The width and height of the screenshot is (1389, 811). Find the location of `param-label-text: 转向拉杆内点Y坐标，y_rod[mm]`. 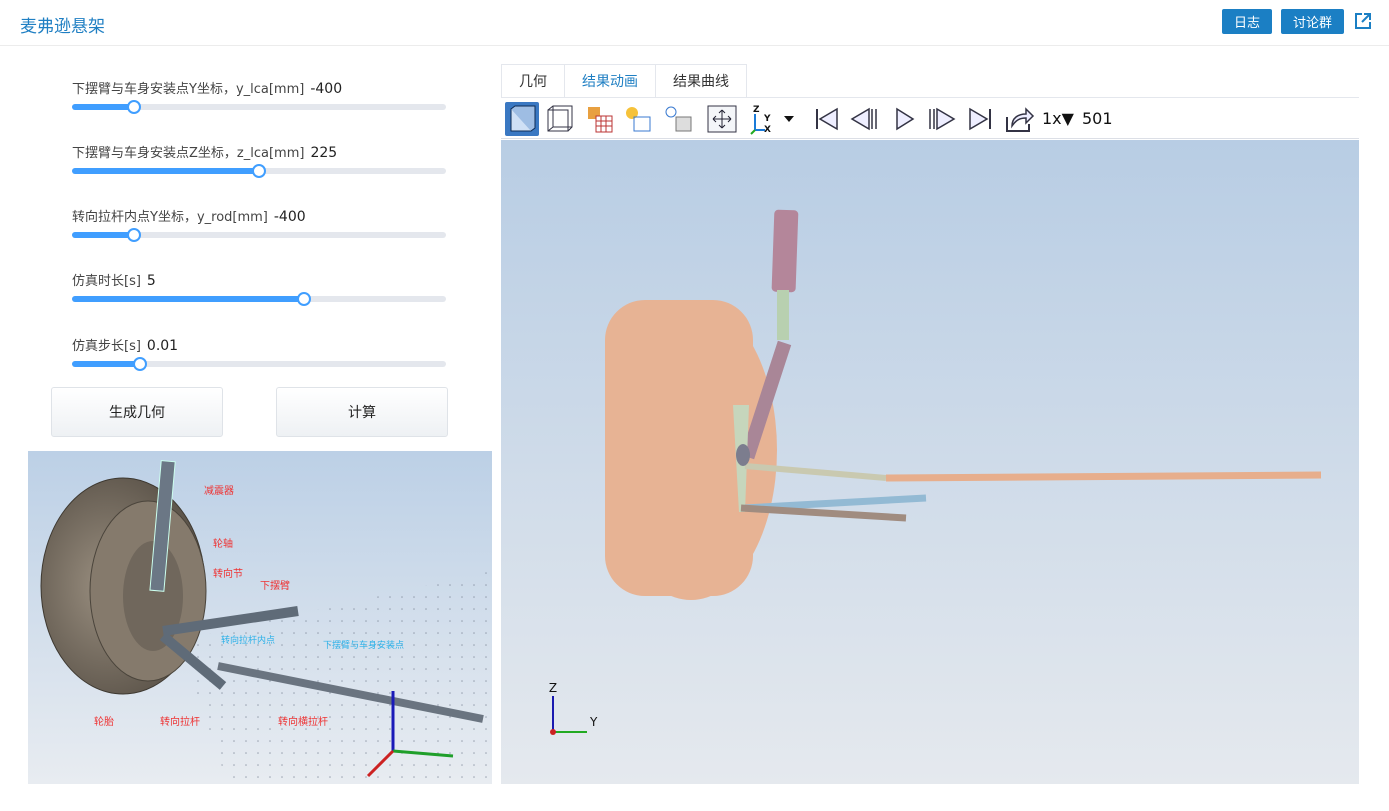

param-label-text: 转向拉杆内点Y坐标，y_rod[mm] is located at coordinates (170, 217).